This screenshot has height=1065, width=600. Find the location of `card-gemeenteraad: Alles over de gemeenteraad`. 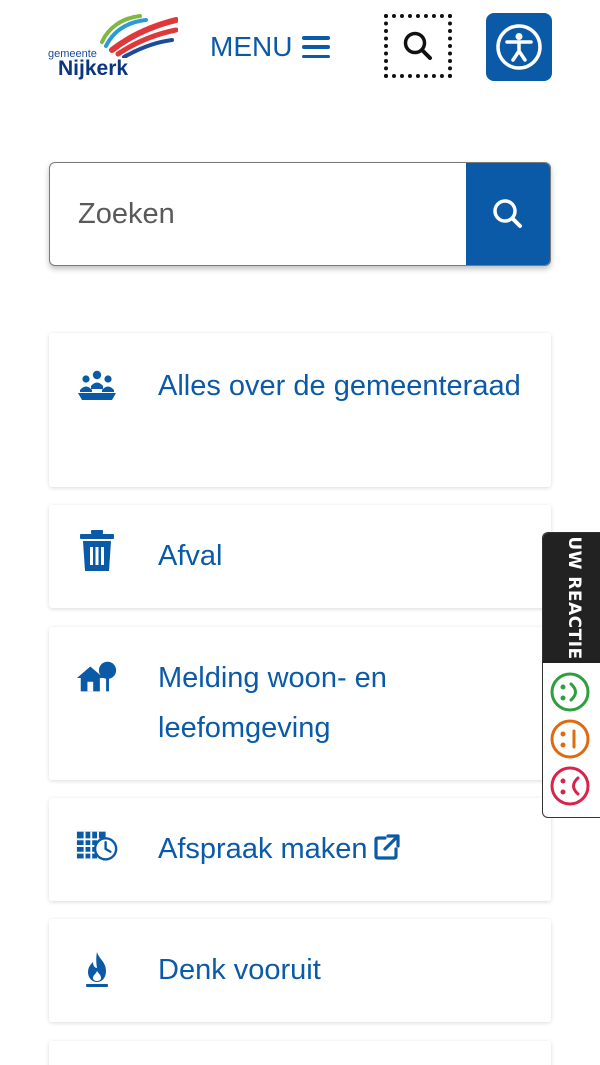

card-gemeenteraad: Alles over de gemeenteraad is located at coordinates (300, 410).